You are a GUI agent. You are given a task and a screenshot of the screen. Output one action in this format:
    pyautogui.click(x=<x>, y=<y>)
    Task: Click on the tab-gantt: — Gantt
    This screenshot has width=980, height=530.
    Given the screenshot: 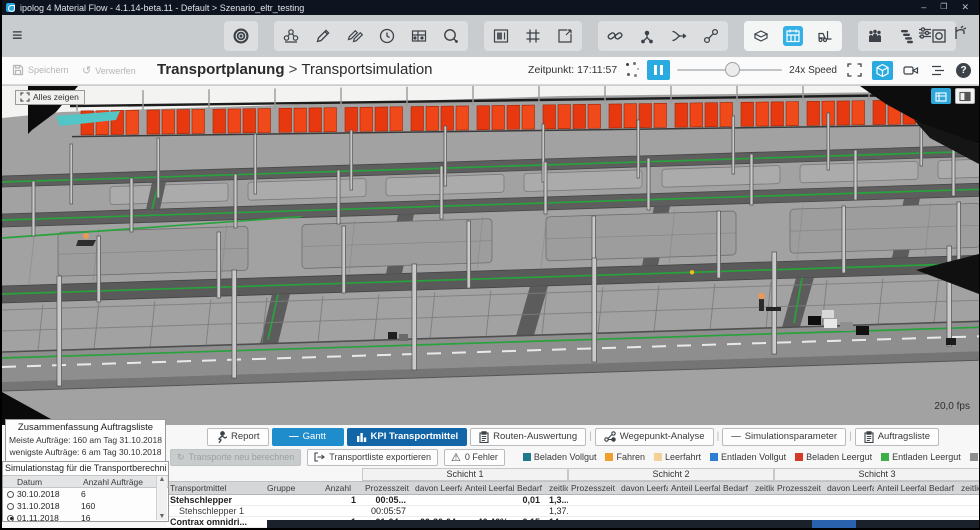 What is the action you would take?
    pyautogui.click(x=307, y=436)
    